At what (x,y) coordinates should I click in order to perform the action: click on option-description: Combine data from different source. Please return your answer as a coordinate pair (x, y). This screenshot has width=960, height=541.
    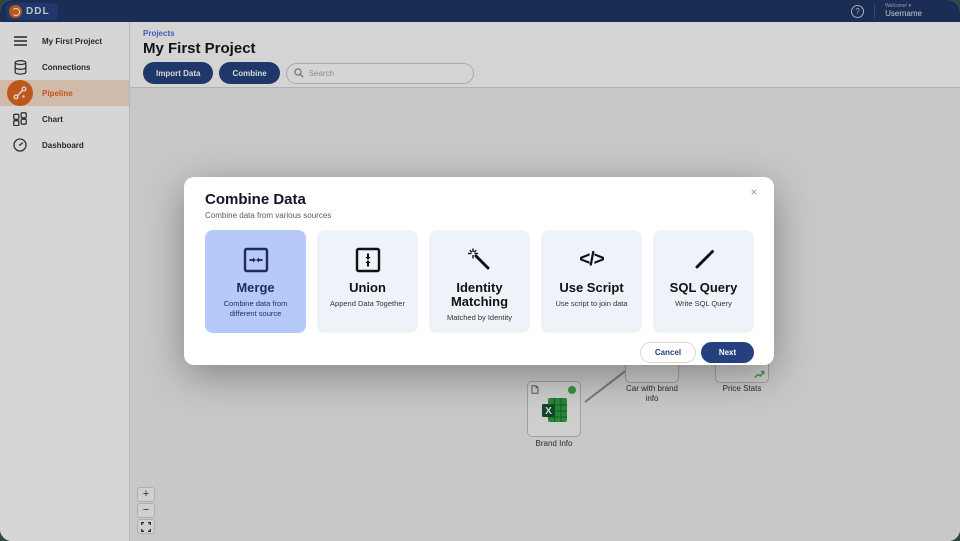
    Looking at the image, I should click on (255, 308).